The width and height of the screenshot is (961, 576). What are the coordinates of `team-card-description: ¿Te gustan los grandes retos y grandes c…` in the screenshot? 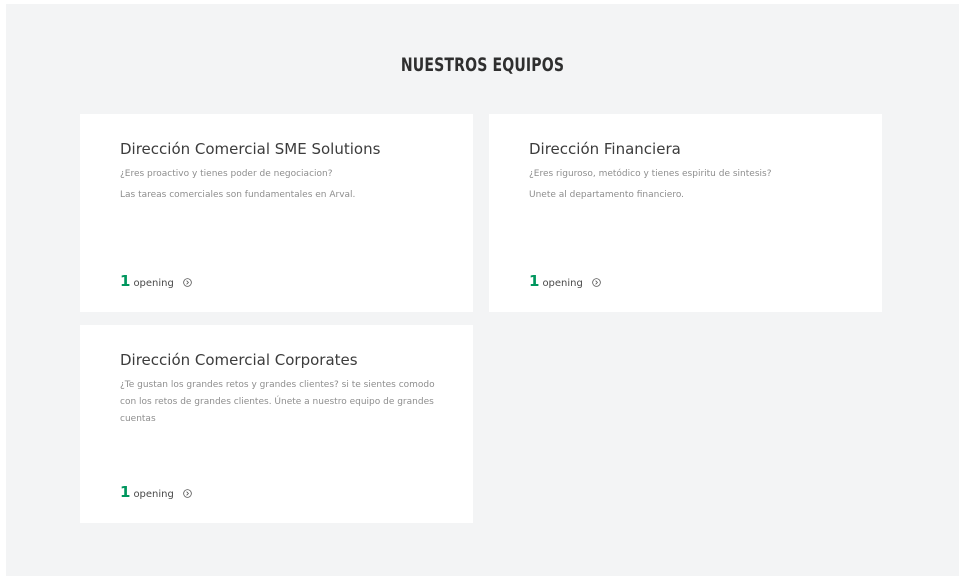 It's located at (277, 402).